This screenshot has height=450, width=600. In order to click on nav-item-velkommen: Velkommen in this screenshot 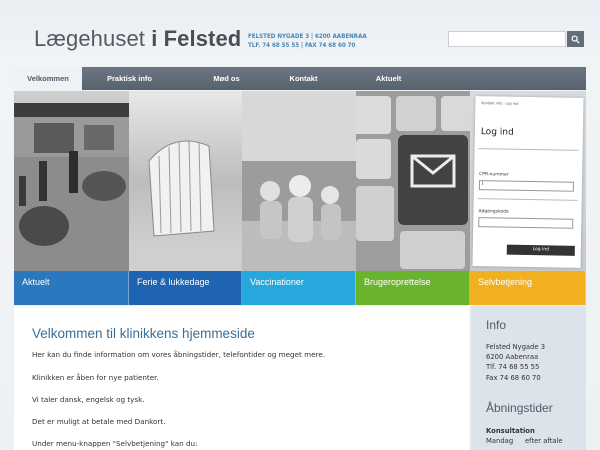, I will do `click(48, 78)`.